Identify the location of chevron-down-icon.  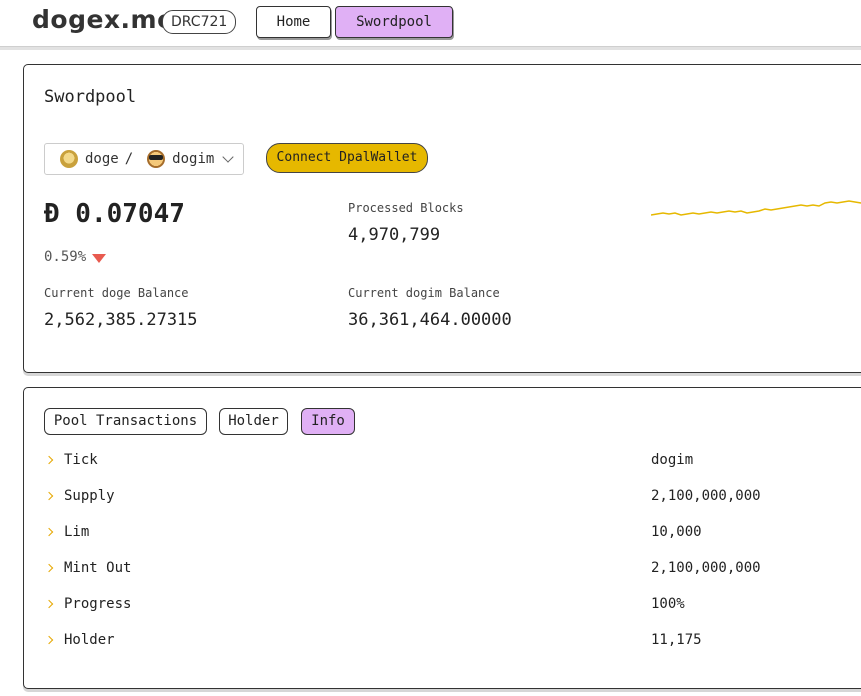
(228, 157).